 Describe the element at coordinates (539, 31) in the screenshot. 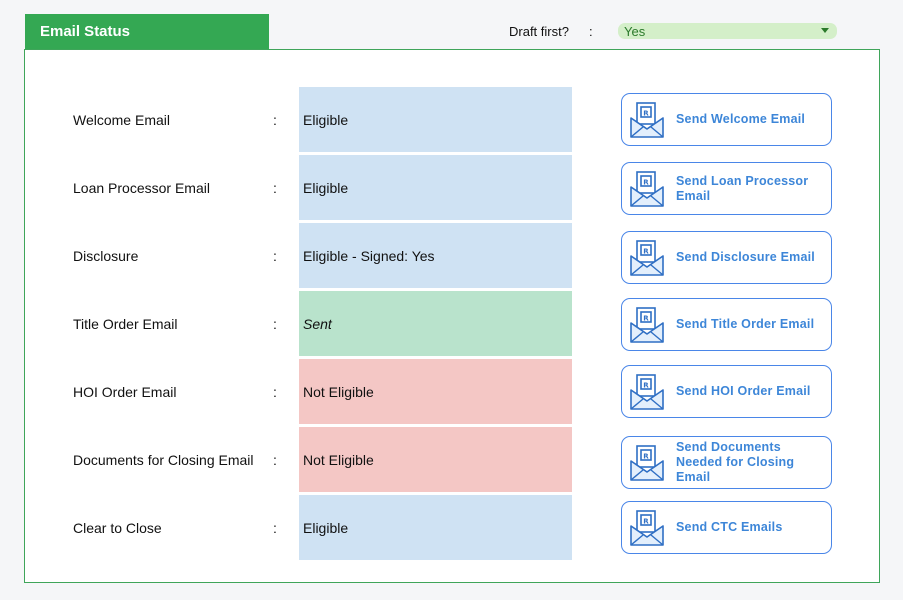

I see `draft-first-label: Draft first?` at that location.